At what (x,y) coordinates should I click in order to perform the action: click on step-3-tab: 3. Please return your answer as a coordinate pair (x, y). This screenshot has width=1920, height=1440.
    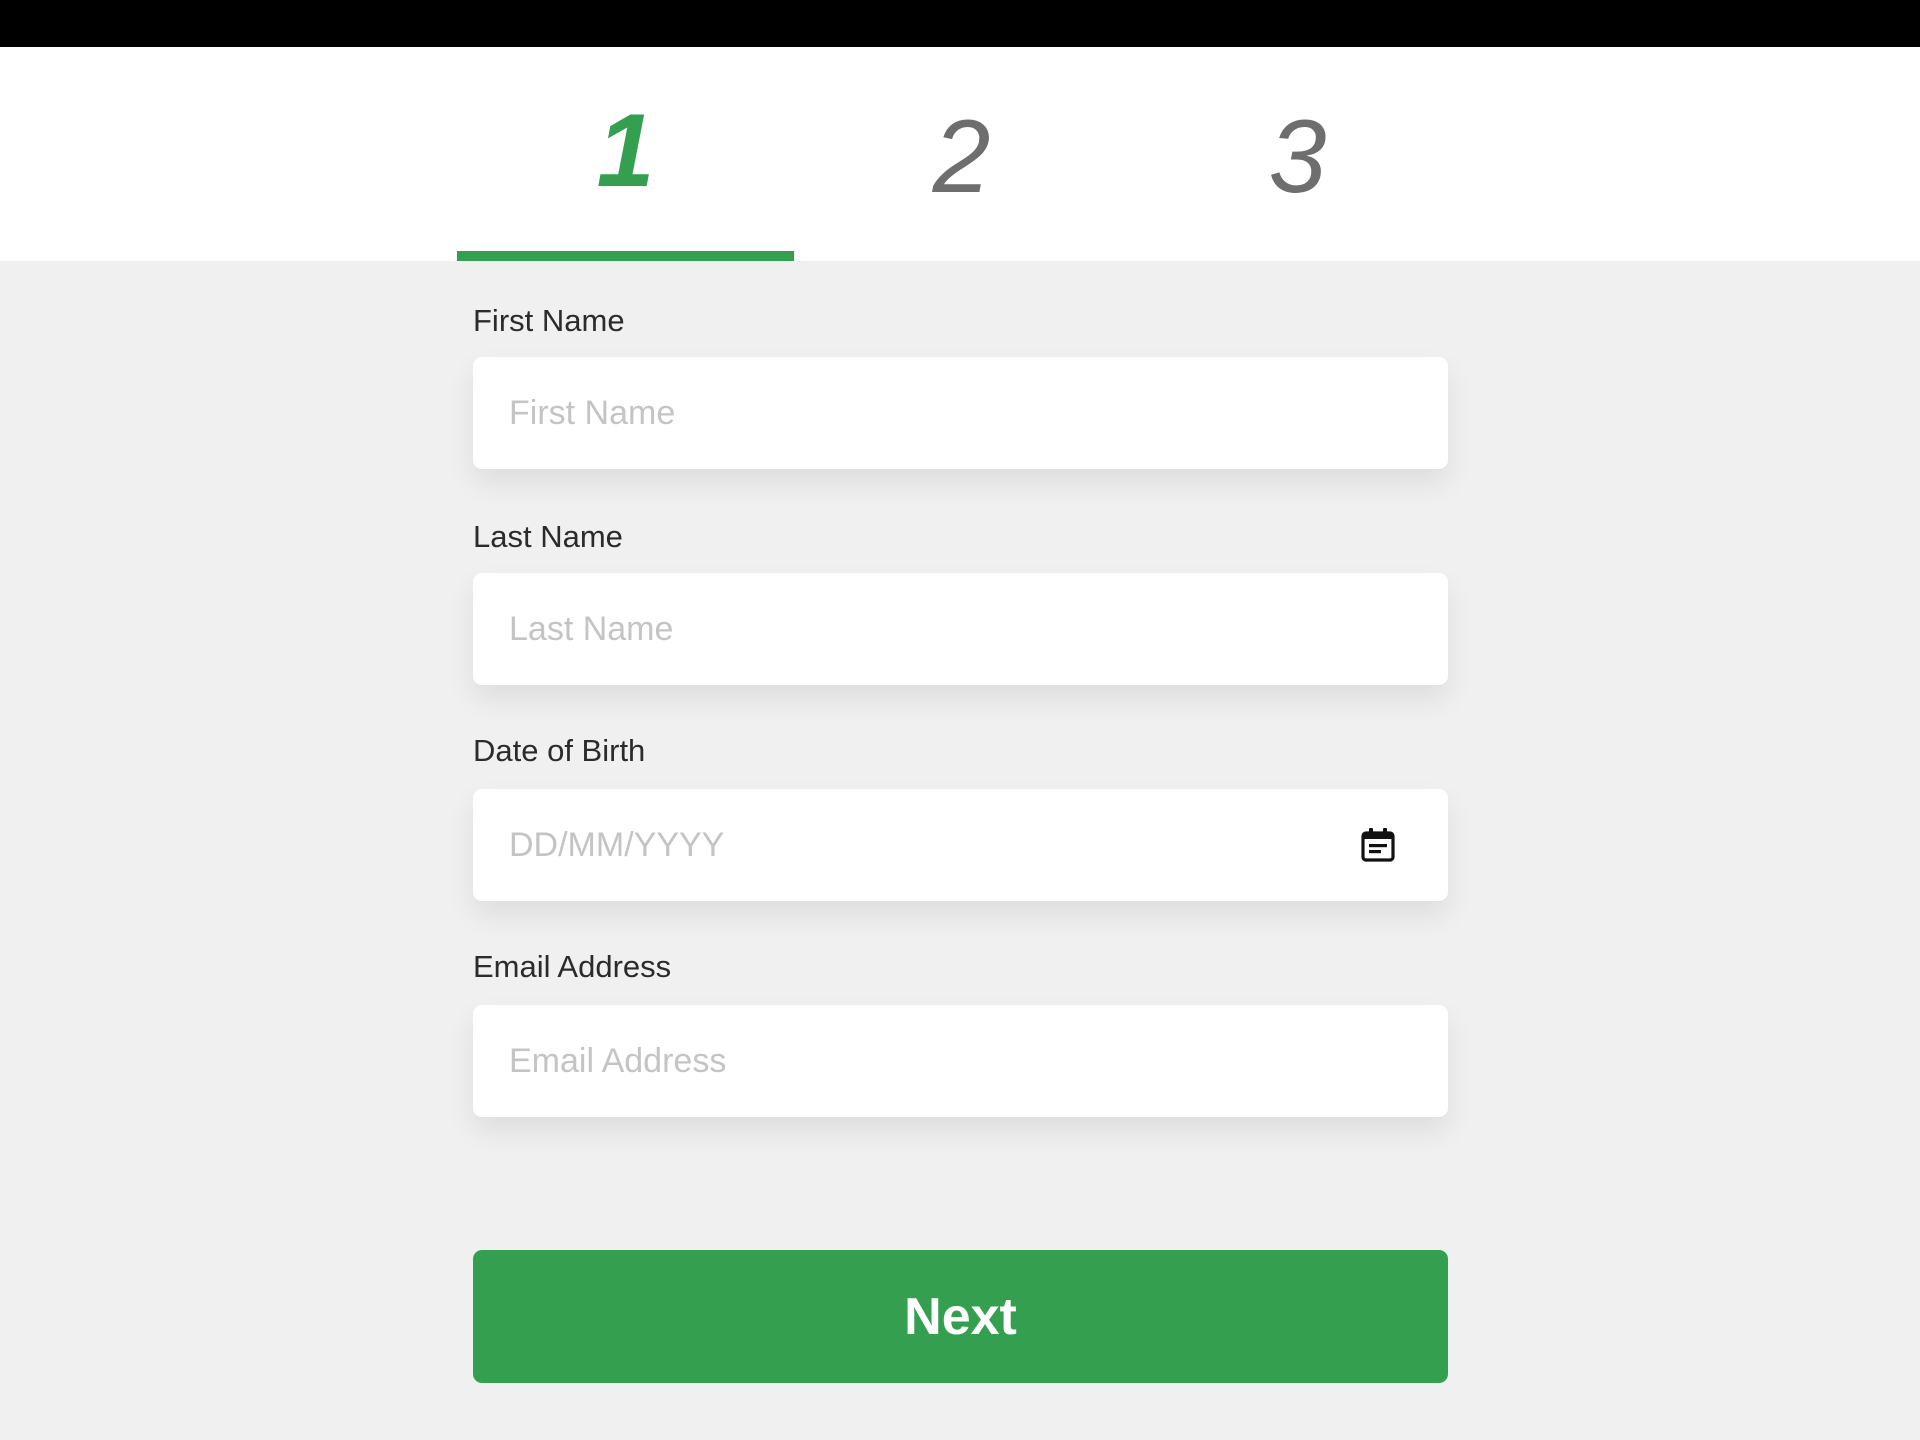
    Looking at the image, I should click on (1297, 154).